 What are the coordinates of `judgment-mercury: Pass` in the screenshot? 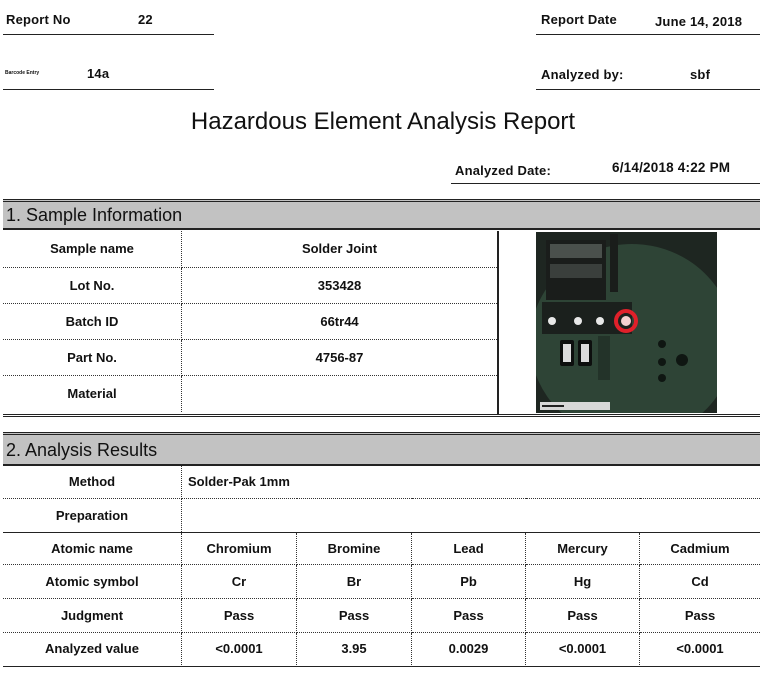 It's located at (582, 615).